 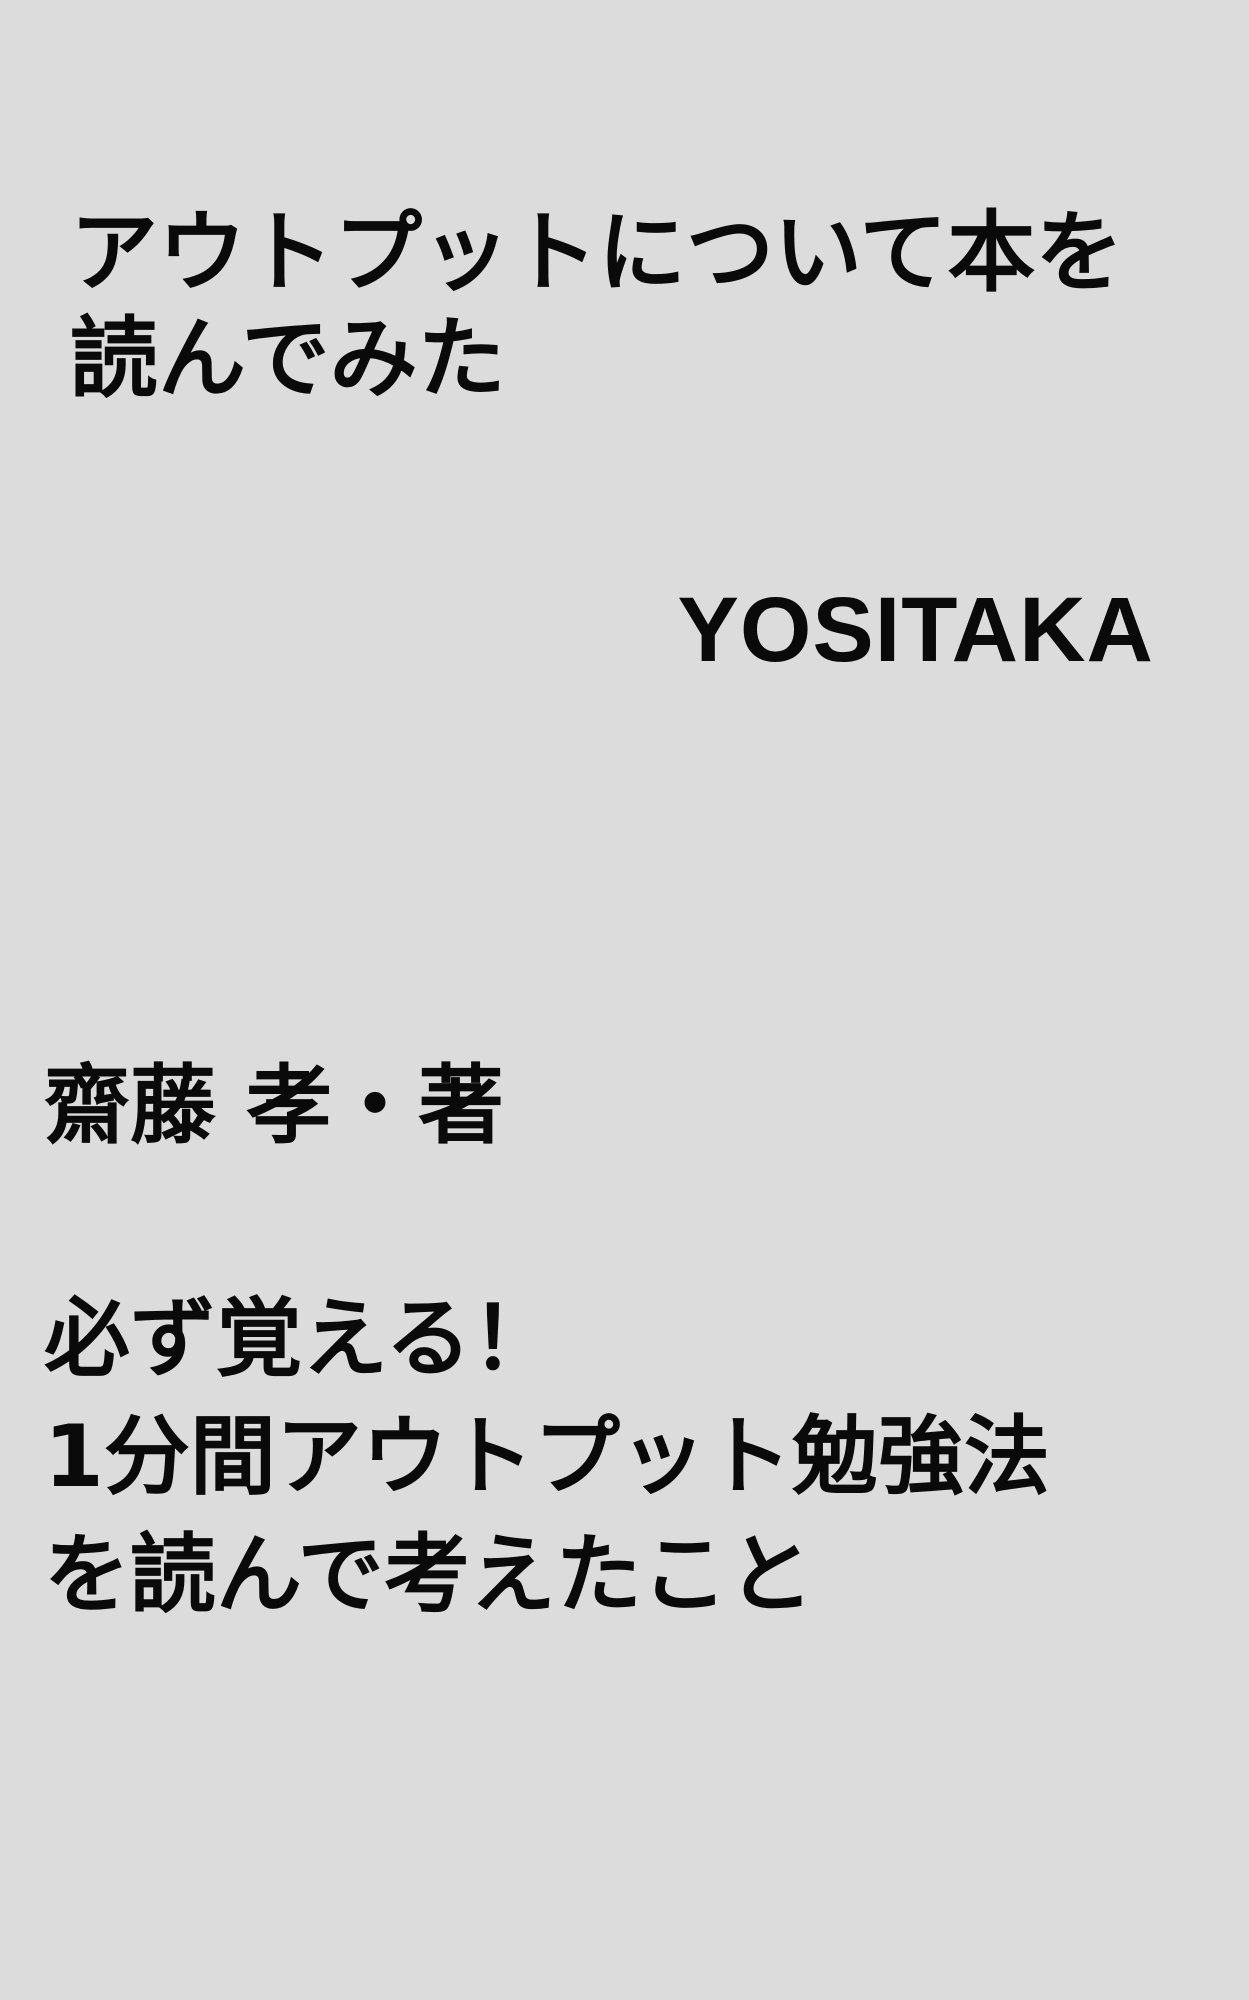 I want to click on book-title-line-2: 読んでみた, so click(x=288, y=358).